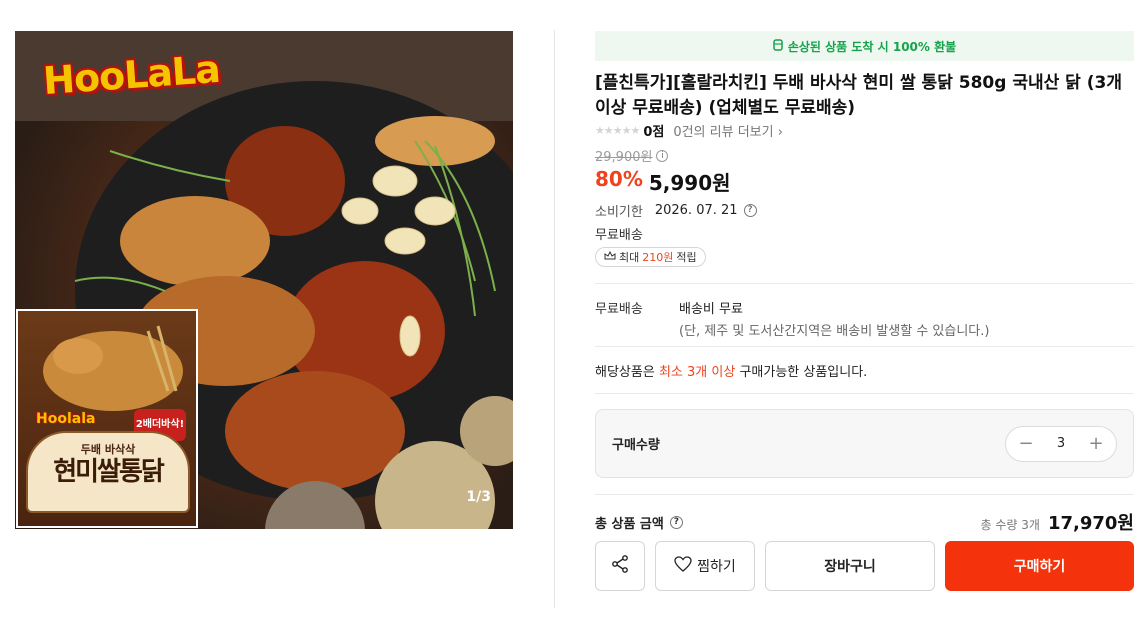 The image size is (1144, 622). What do you see at coordinates (107, 418) in the screenshot?
I see `package-thumbnail: Hoolala 2배더바삭! 두배 바삭삭 현미쌀통닭` at bounding box center [107, 418].